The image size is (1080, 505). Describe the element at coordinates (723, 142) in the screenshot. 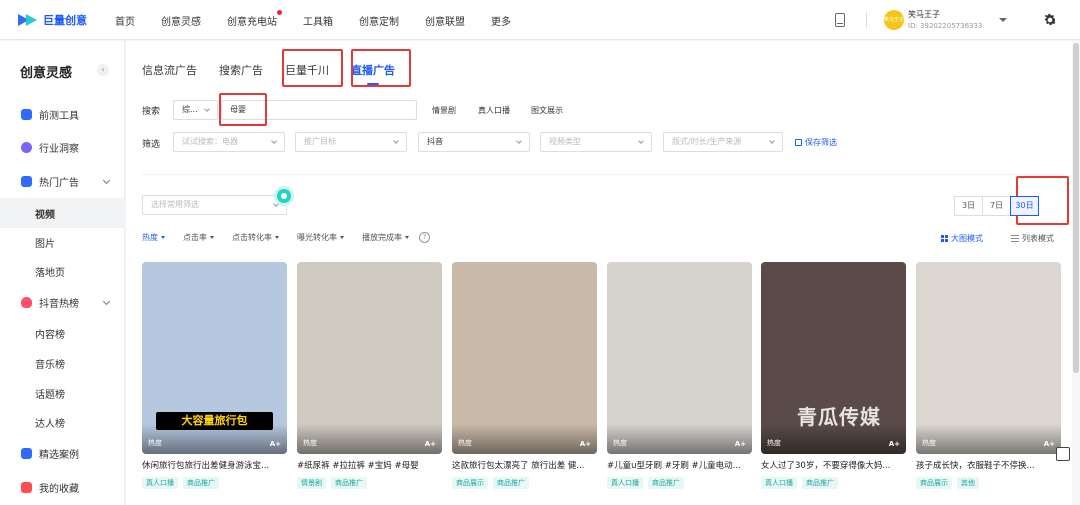

I see `format-select: 版式/时长/生产来源` at that location.